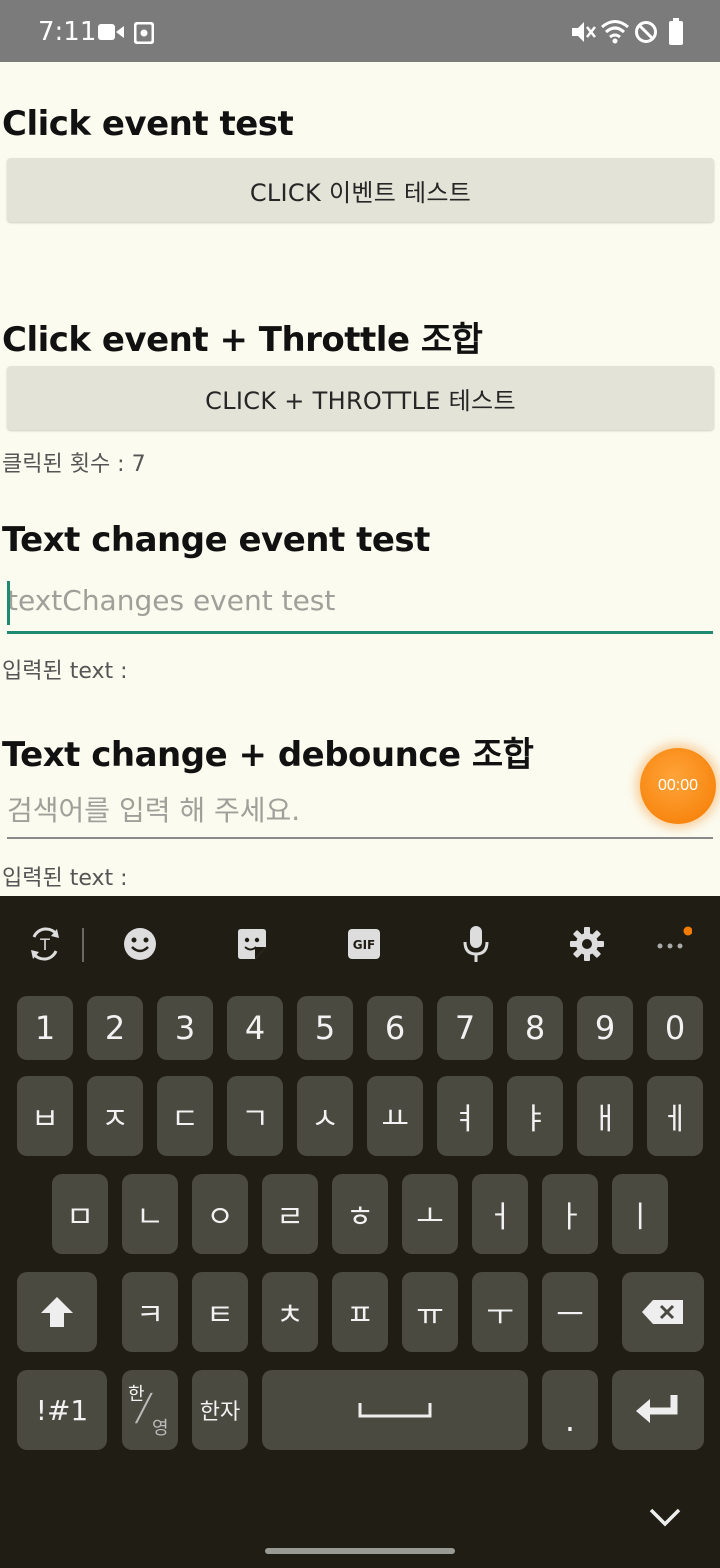 The image size is (720, 1568). Describe the element at coordinates (216, 540) in the screenshot. I see `text-change-heading: Text change event test` at that location.